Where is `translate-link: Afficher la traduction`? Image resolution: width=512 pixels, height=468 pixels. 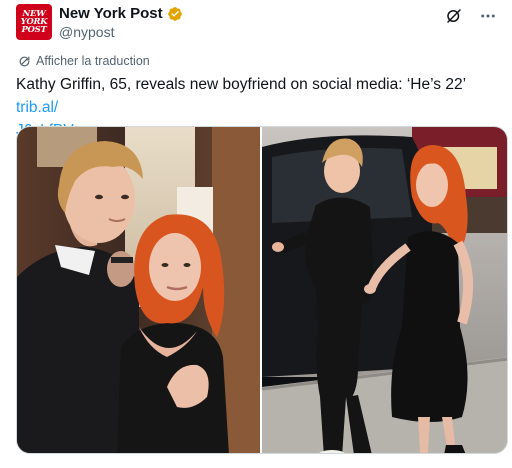 translate-link: Afficher la traduction is located at coordinates (84, 61).